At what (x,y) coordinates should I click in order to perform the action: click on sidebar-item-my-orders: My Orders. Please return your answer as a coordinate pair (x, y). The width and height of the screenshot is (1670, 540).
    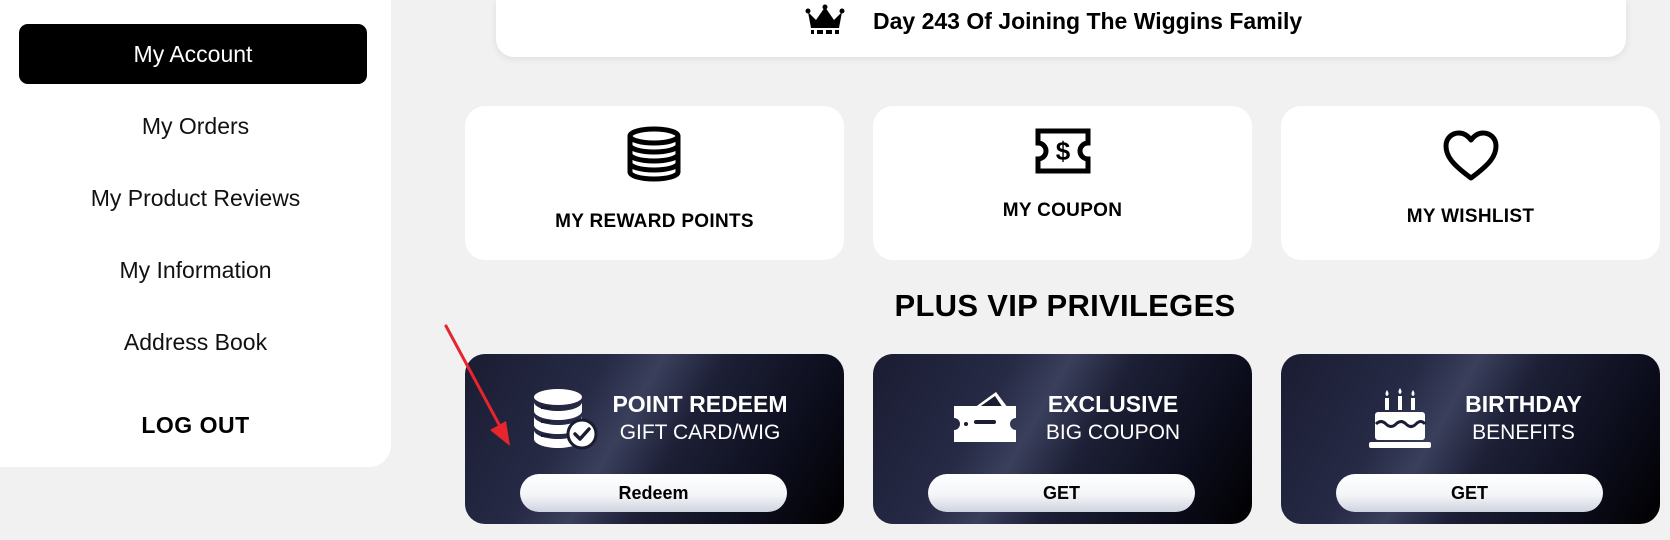
    Looking at the image, I should click on (195, 126).